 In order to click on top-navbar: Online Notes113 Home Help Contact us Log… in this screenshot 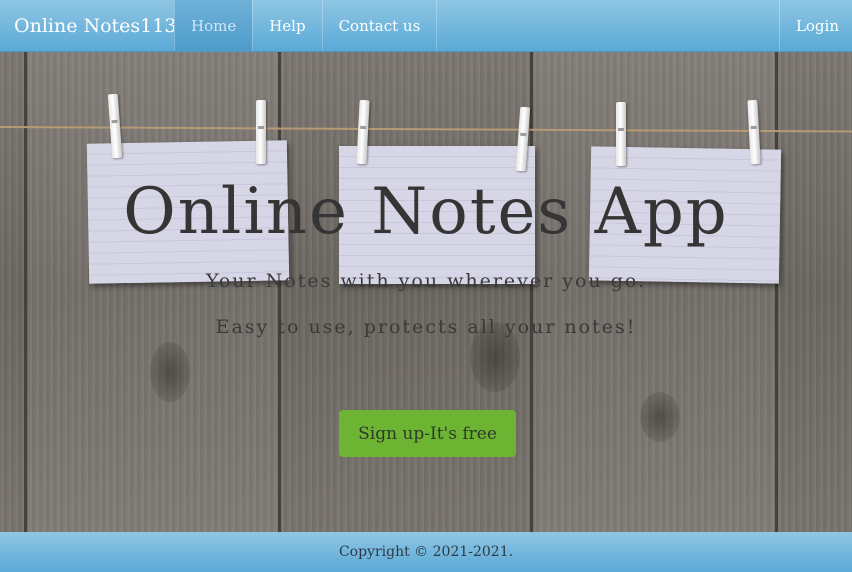, I will do `click(426, 26)`.